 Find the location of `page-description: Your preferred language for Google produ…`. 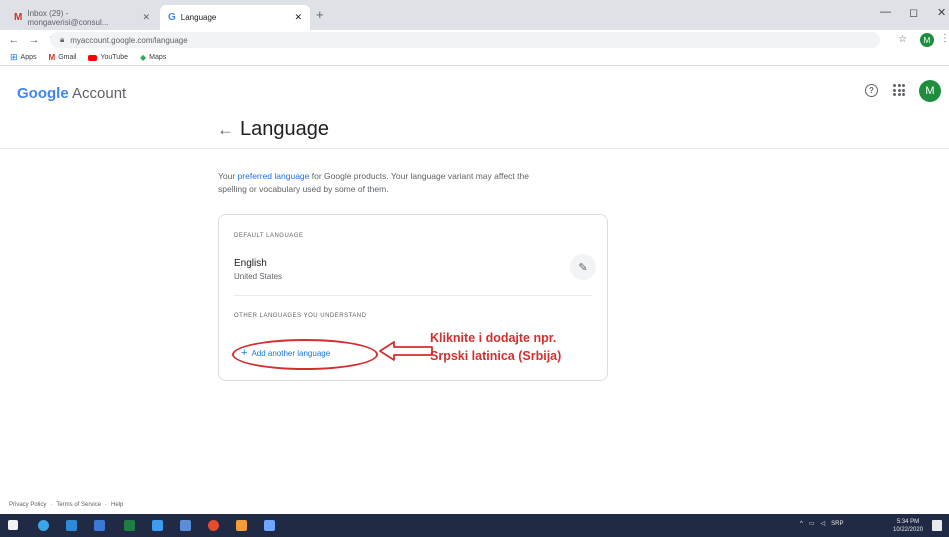

page-description: Your preferred language for Google produ… is located at coordinates (388, 183).